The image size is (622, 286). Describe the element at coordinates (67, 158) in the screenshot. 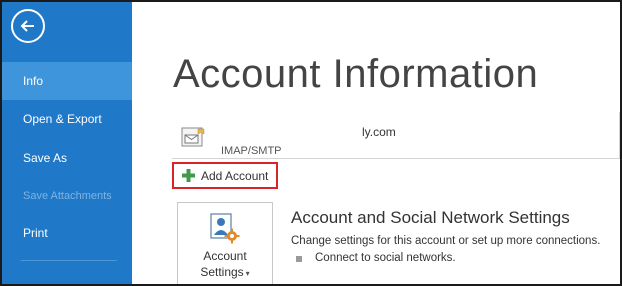

I see `sidebar-item-save-as: Save As` at that location.